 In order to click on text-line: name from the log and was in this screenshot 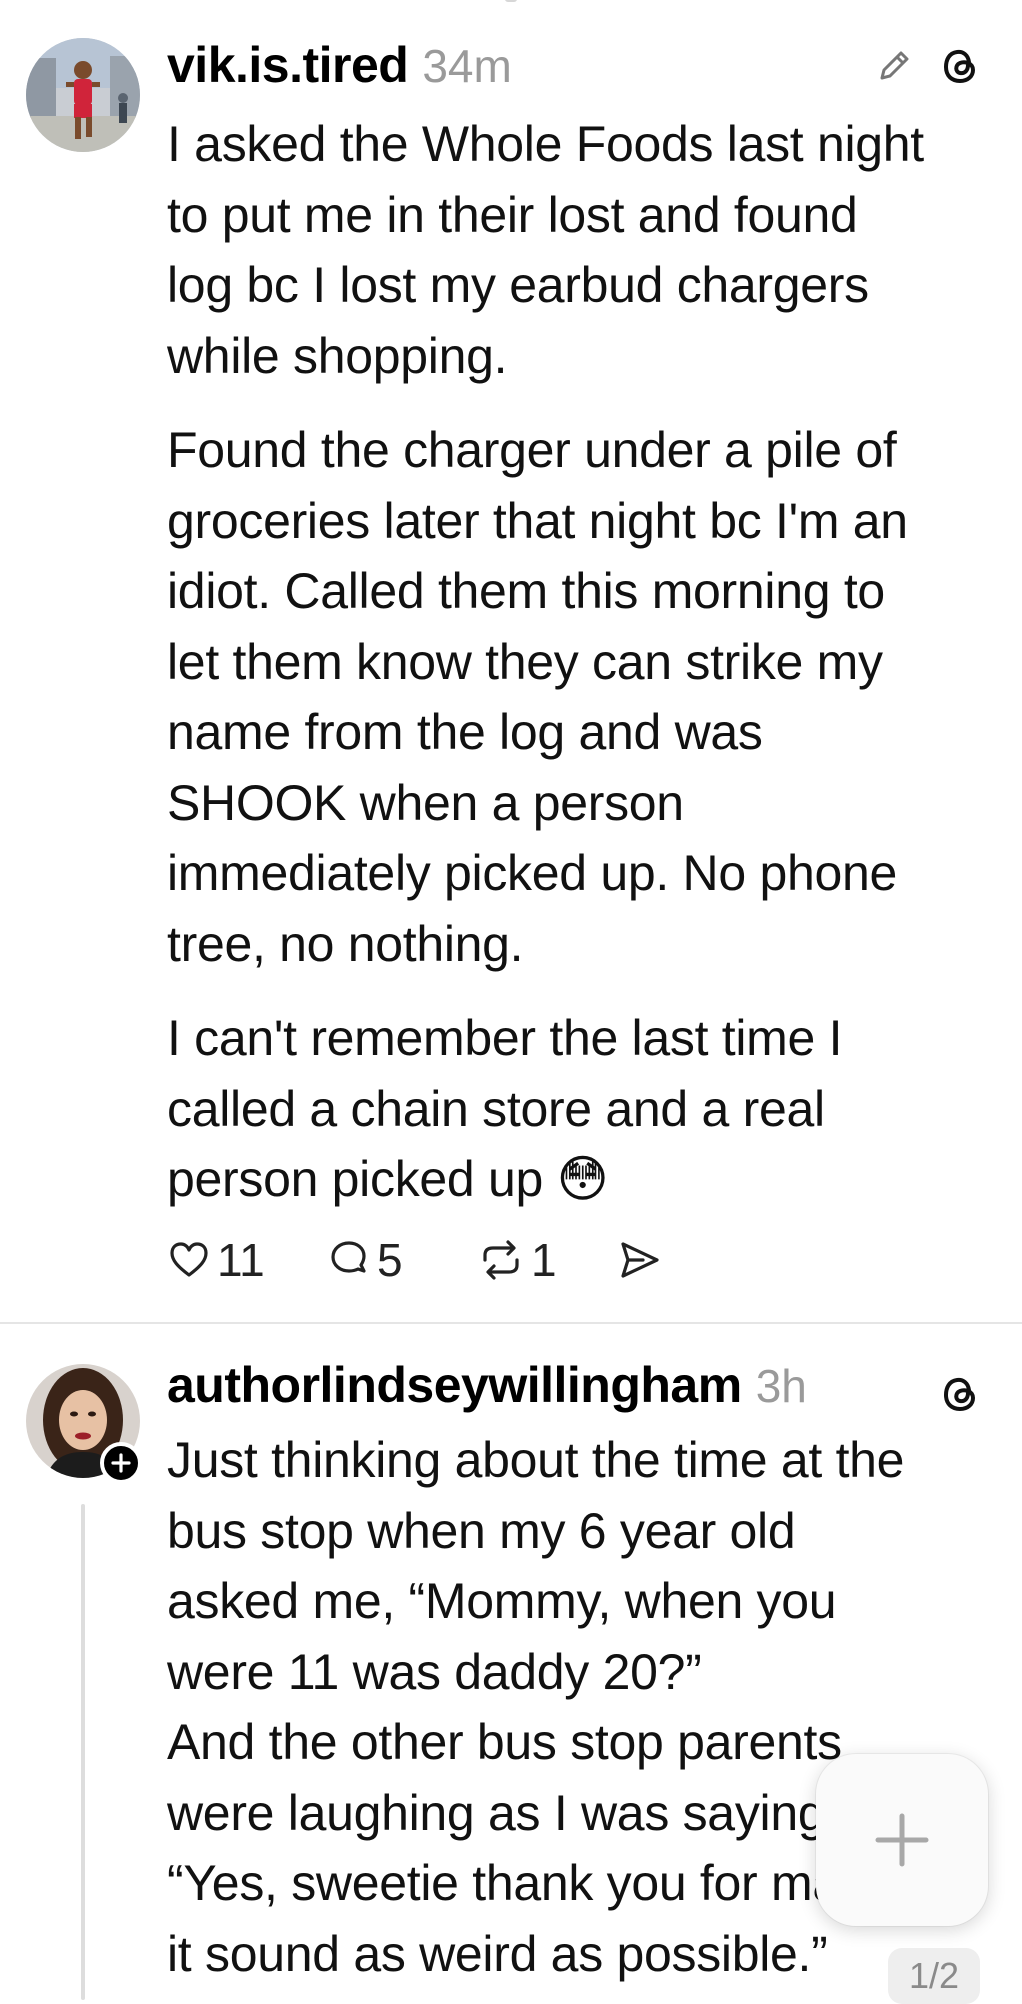, I will do `click(465, 732)`.